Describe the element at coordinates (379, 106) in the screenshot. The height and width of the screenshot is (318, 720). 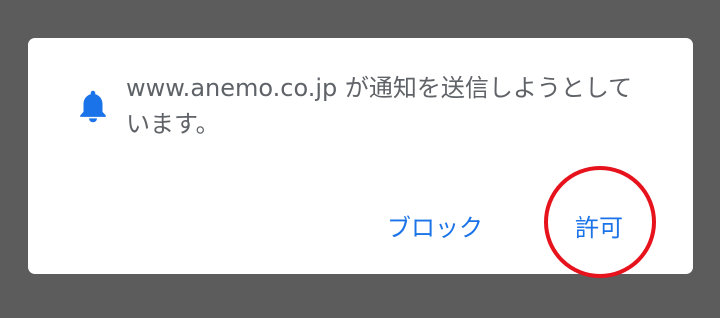
I see `permission-message: www.anemo.co.jp が通知を送信しようとしています。` at that location.